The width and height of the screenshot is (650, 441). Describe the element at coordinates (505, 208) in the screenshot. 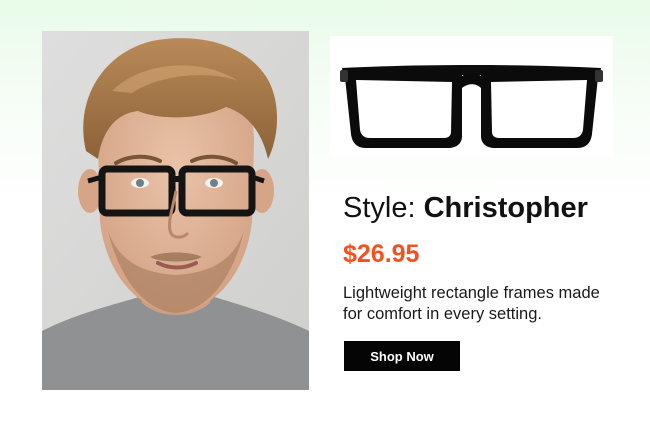

I see `style-name: Christopher` at that location.